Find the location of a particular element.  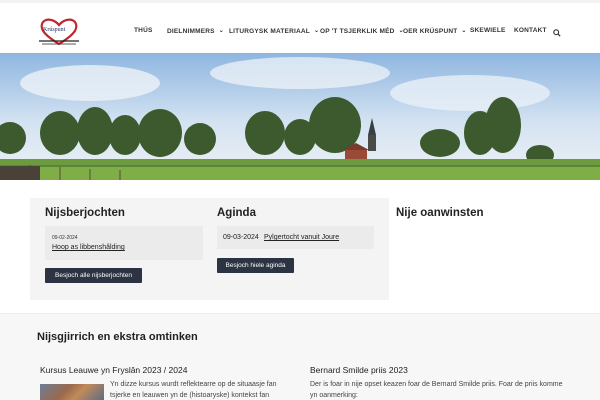

news-date: 09-02-2024 is located at coordinates (65, 238).